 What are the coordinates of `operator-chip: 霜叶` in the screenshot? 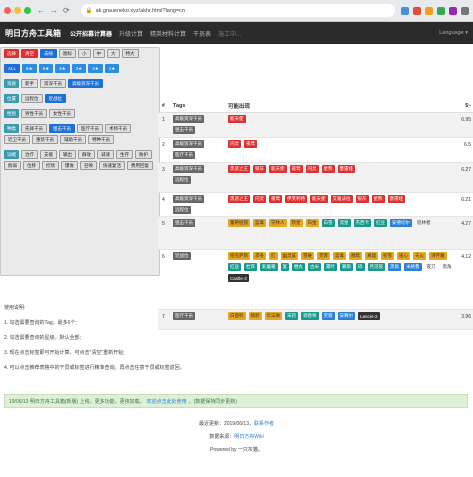 It's located at (330, 267).